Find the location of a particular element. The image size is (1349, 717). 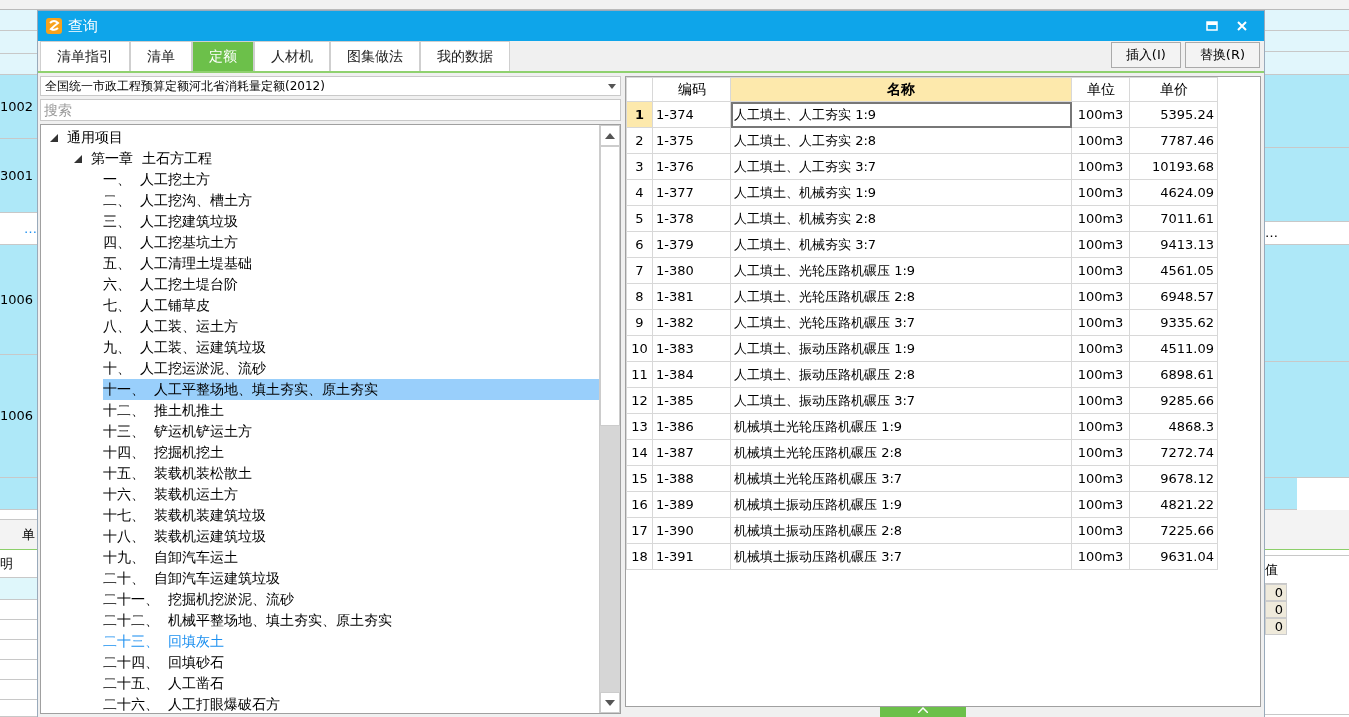

table-cell: 1002 is located at coordinates (18, 107).